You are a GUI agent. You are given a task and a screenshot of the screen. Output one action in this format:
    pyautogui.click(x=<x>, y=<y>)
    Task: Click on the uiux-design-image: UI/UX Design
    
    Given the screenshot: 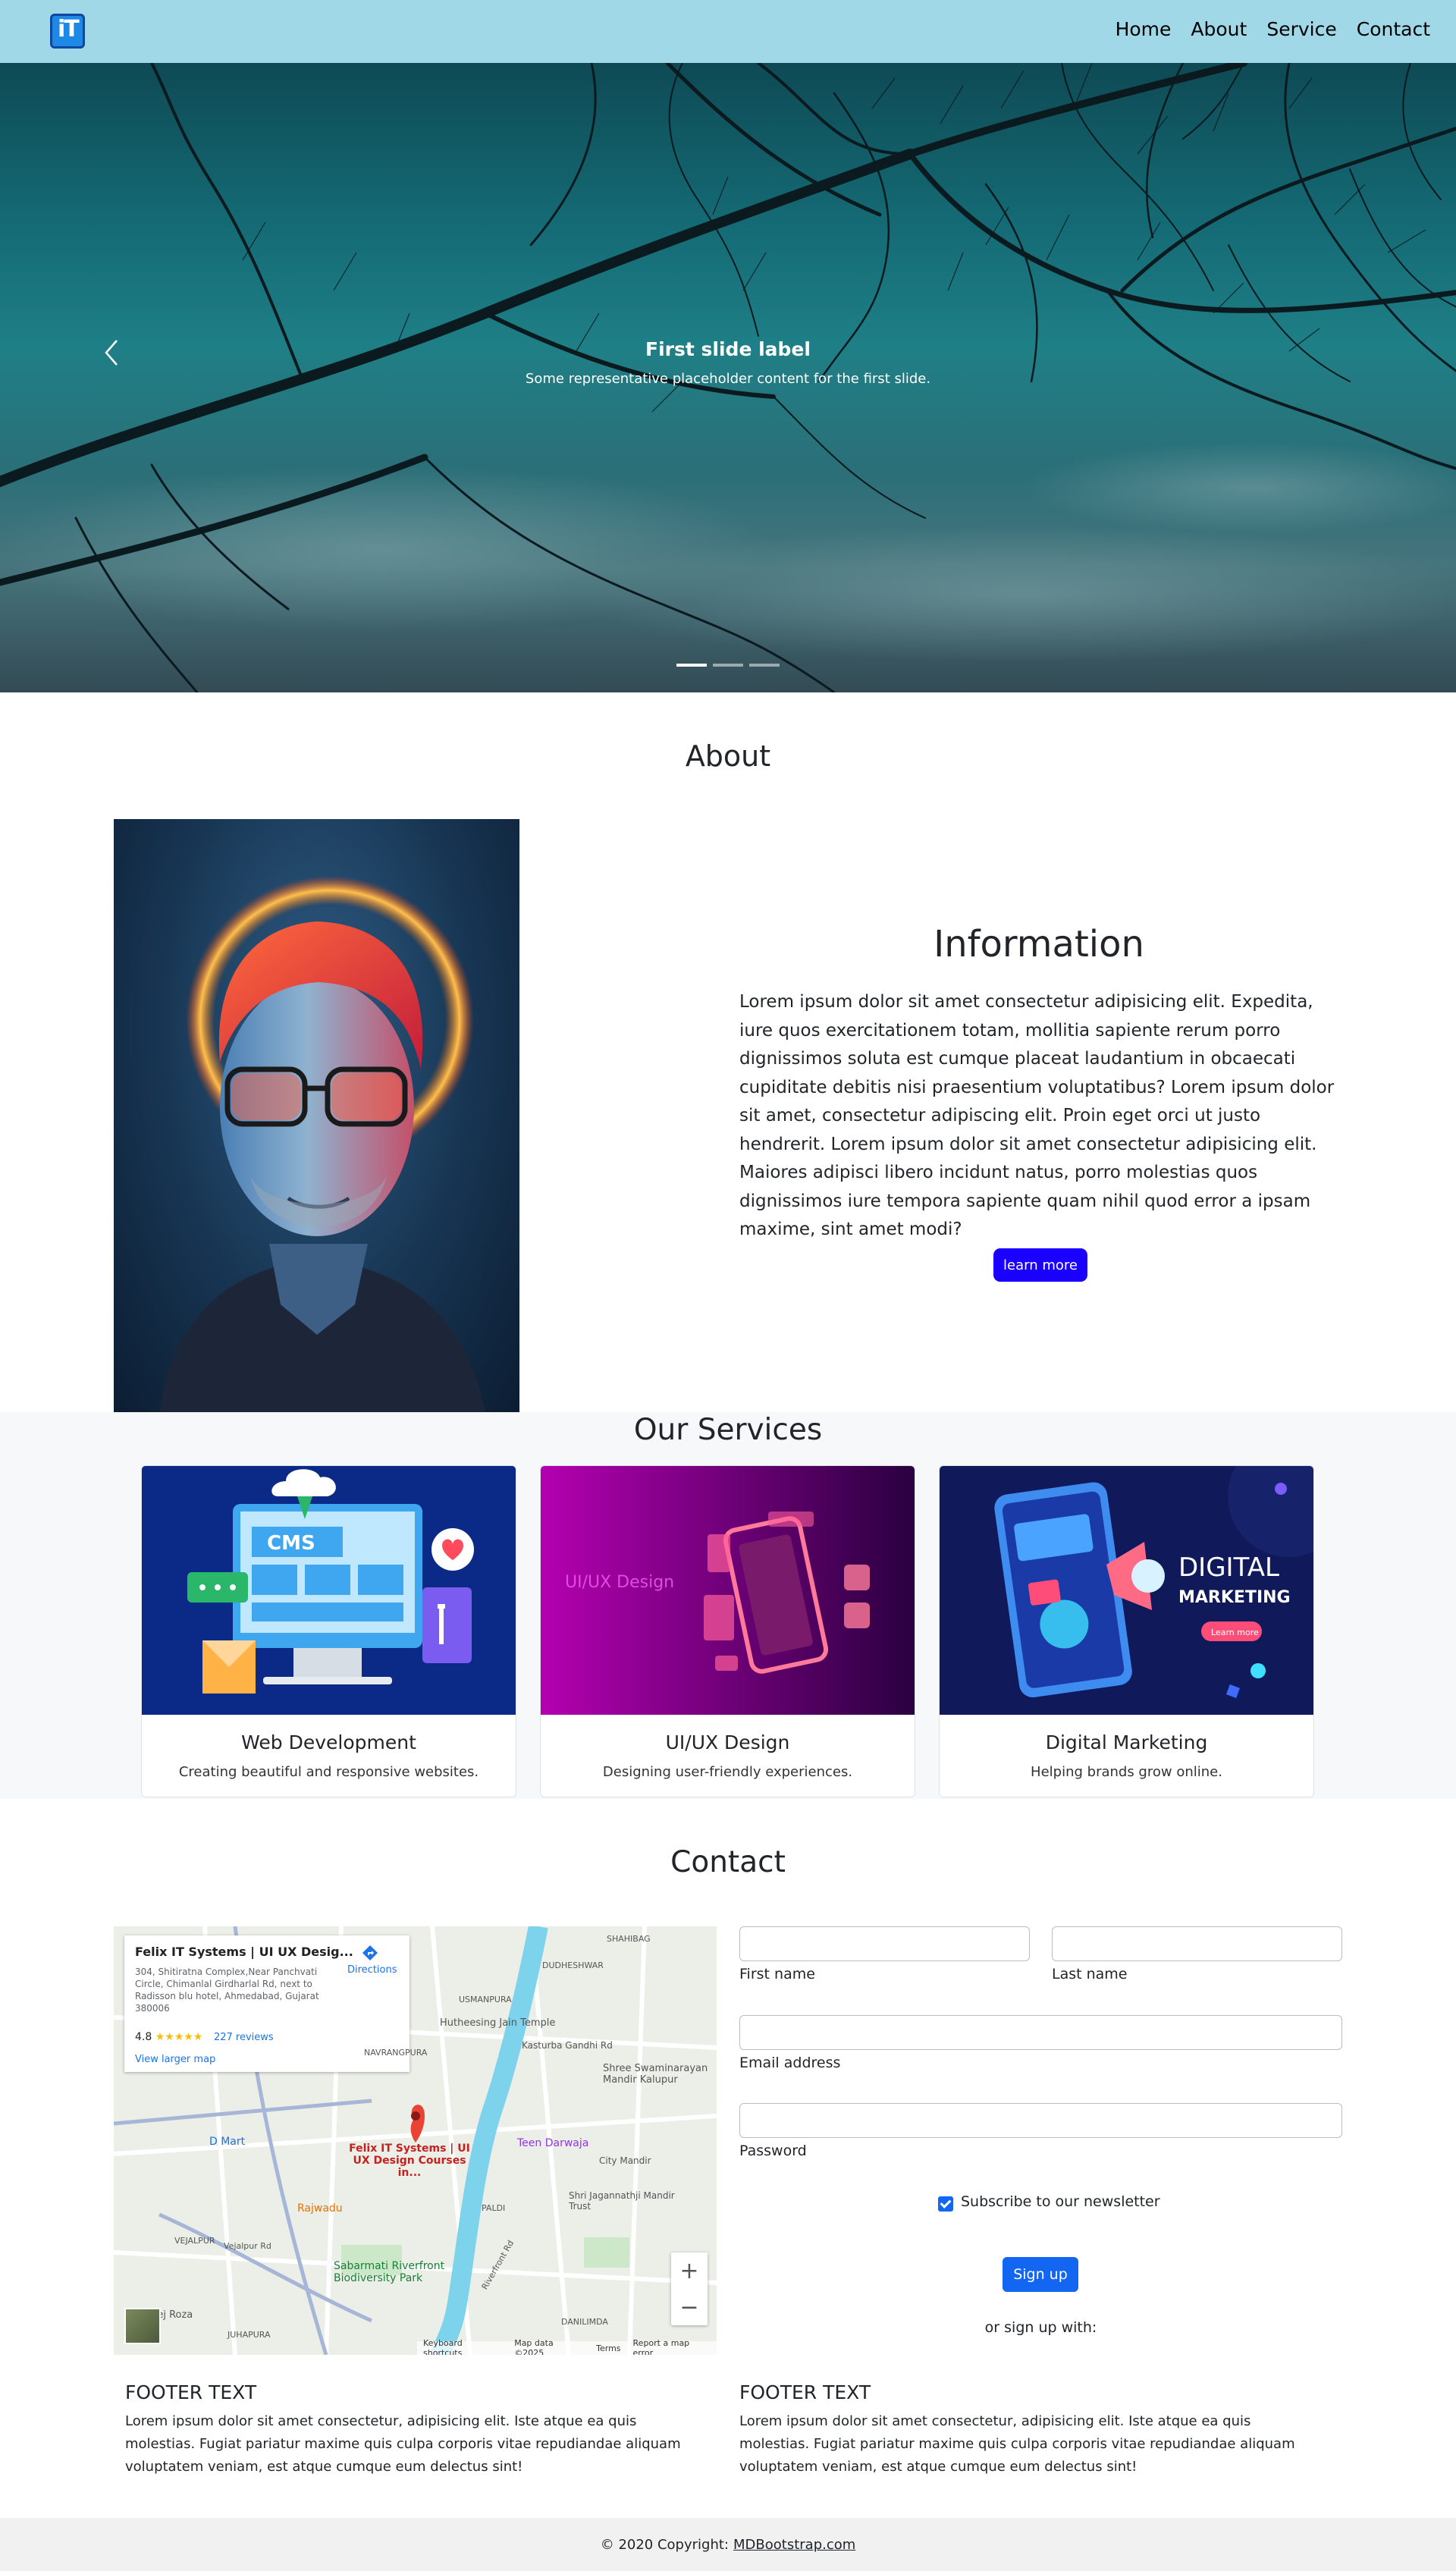 What is the action you would take?
    pyautogui.click(x=728, y=1590)
    